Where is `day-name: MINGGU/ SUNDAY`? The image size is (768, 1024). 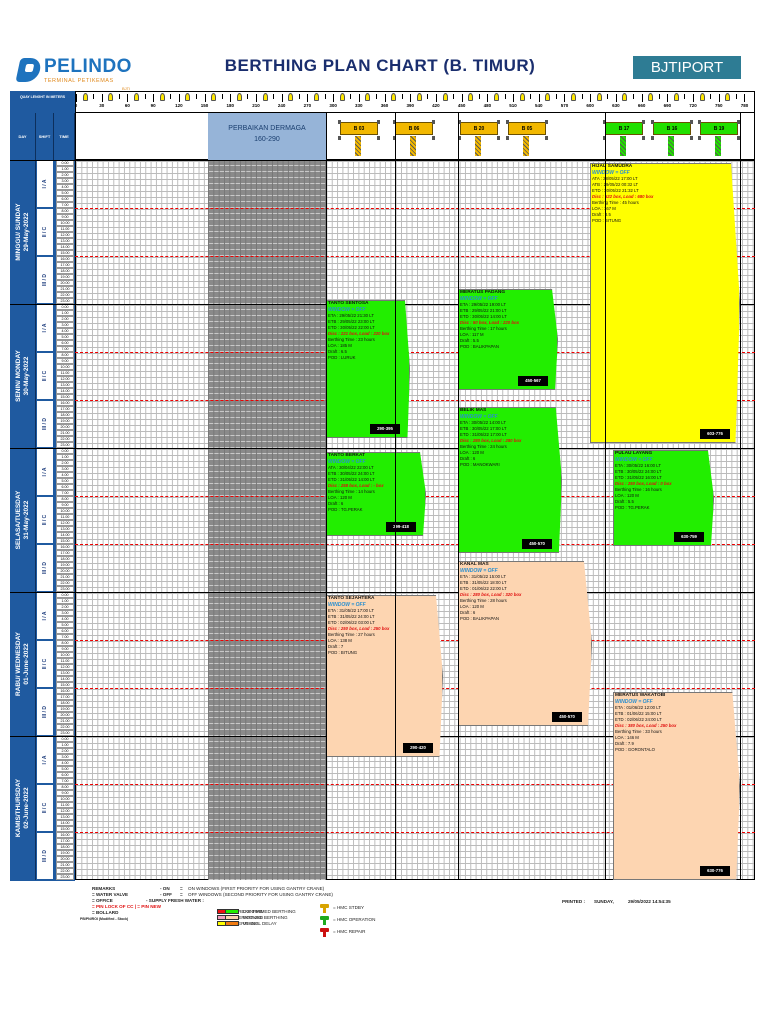
day-name: MINGGU/ SUNDAY is located at coordinates (18, 232).